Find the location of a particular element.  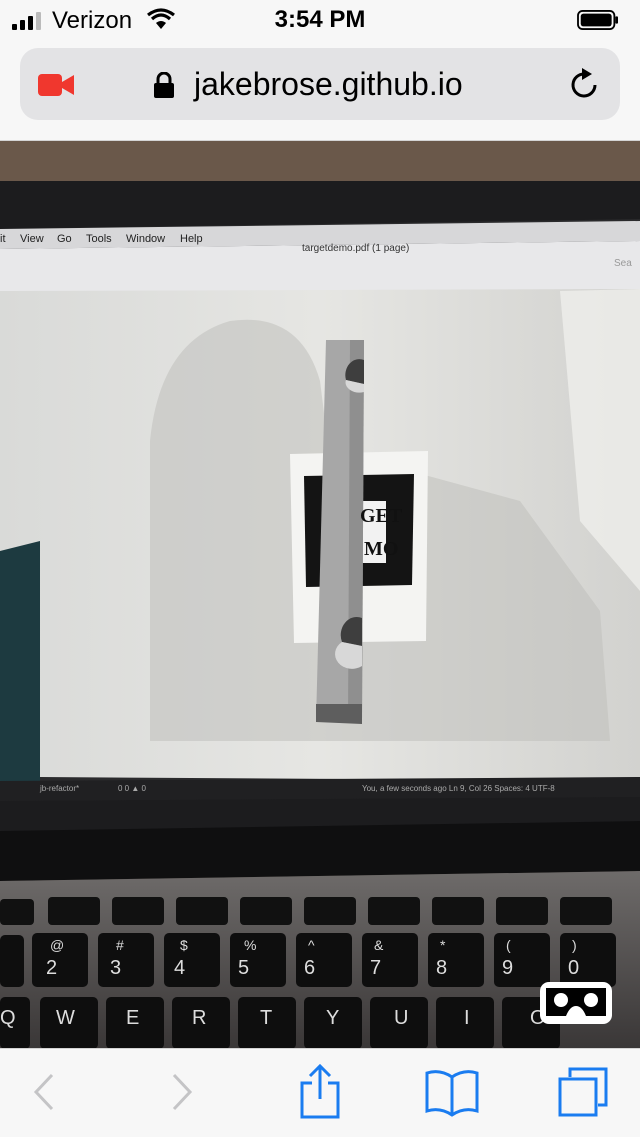

key-letter: R is located at coordinates (199, 1018).